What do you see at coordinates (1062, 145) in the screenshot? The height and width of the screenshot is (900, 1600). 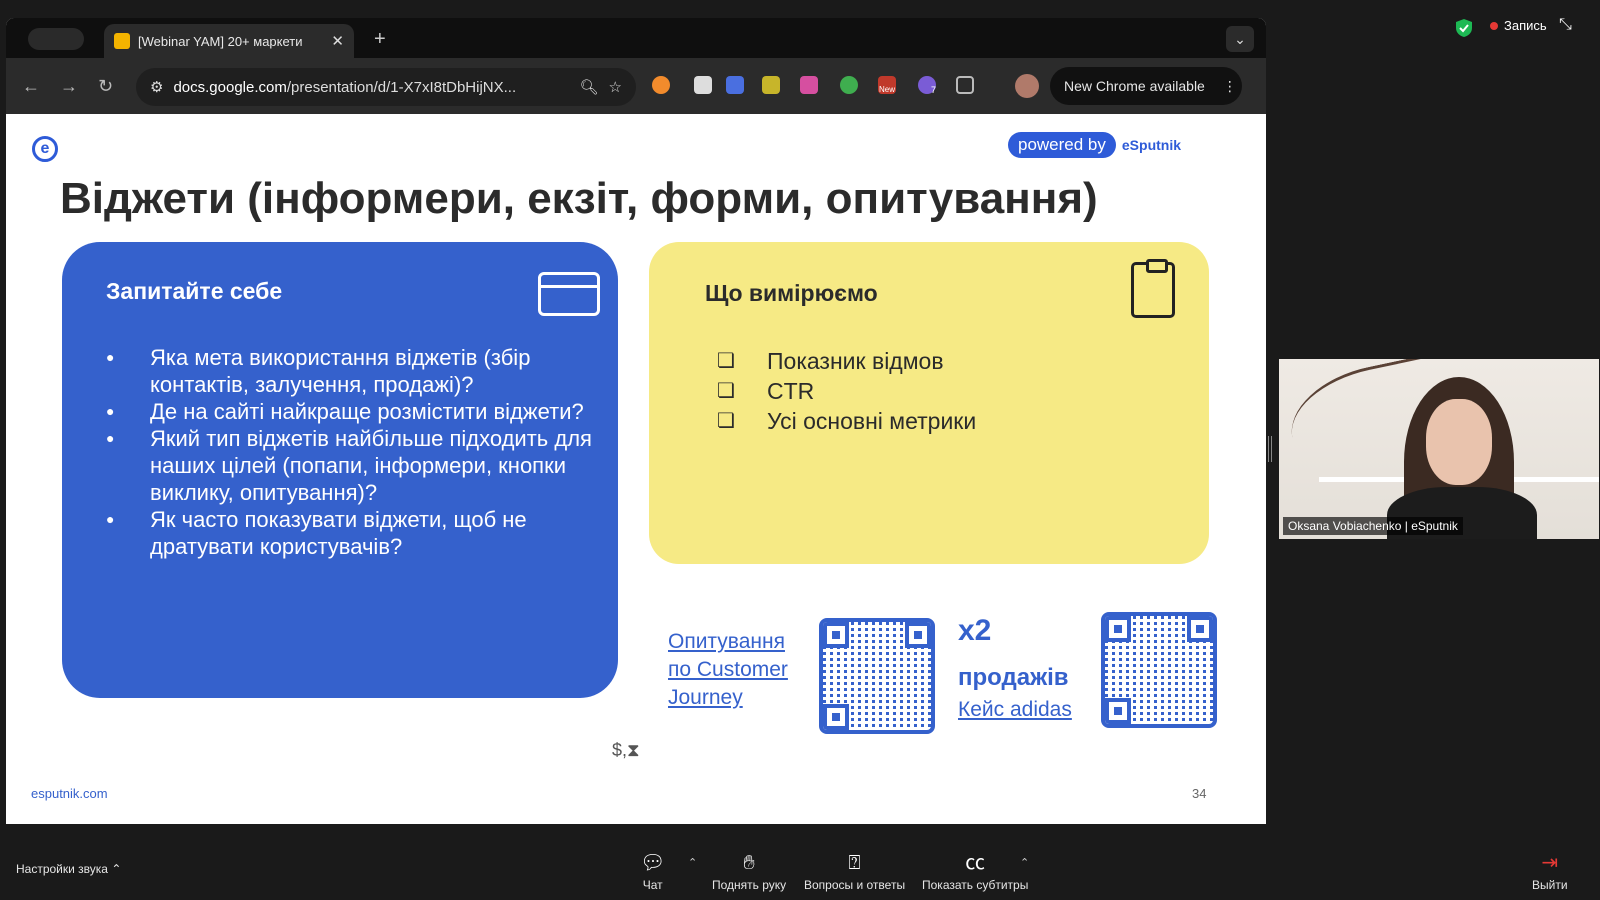 I see `powered-by-label: powered by` at bounding box center [1062, 145].